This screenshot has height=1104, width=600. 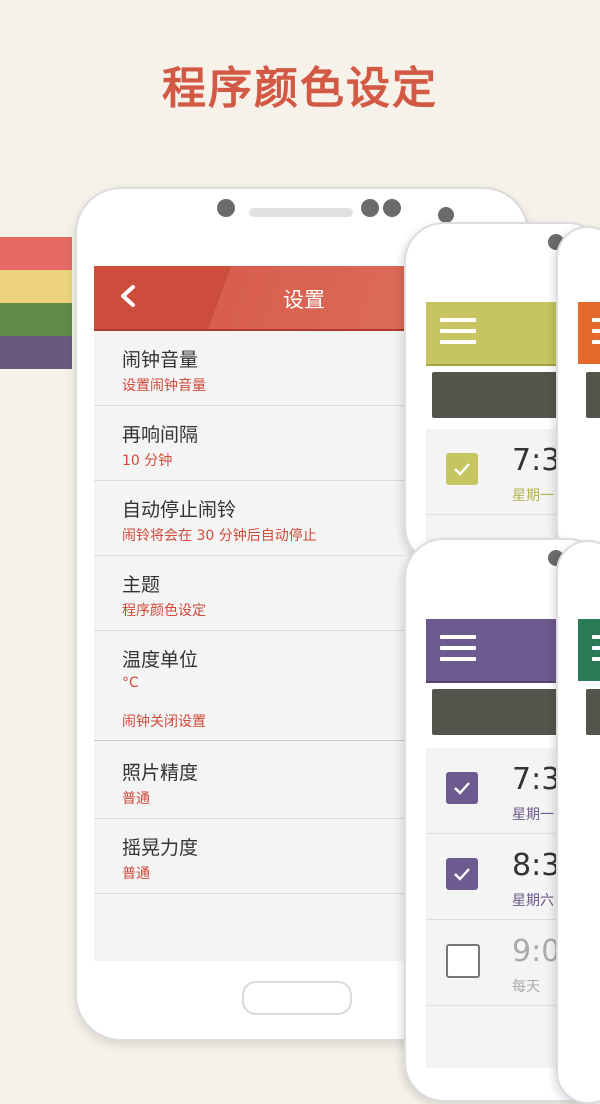 What do you see at coordinates (36, 253) in the screenshot?
I see `color-swatch-red` at bounding box center [36, 253].